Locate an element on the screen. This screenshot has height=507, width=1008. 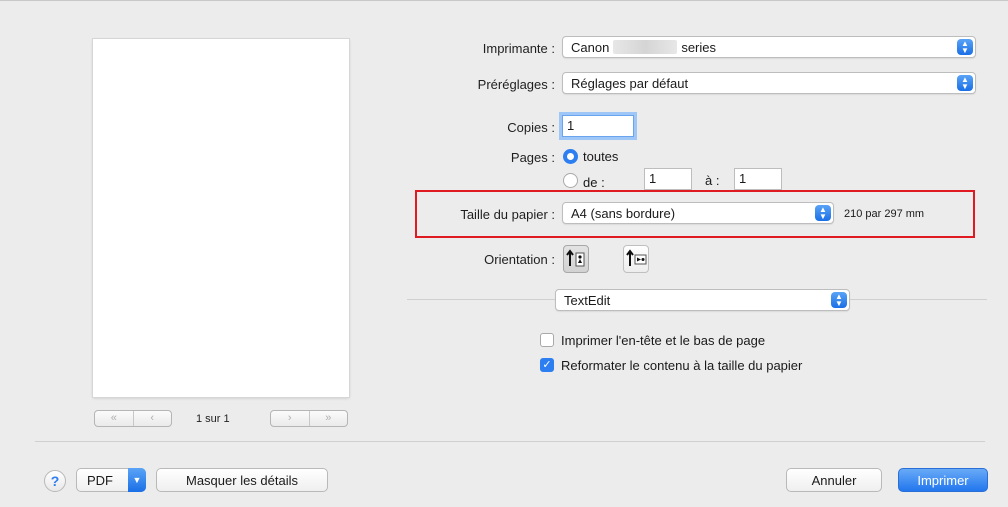
pdf-menu-button: PDF ▼ is located at coordinates (111, 480).